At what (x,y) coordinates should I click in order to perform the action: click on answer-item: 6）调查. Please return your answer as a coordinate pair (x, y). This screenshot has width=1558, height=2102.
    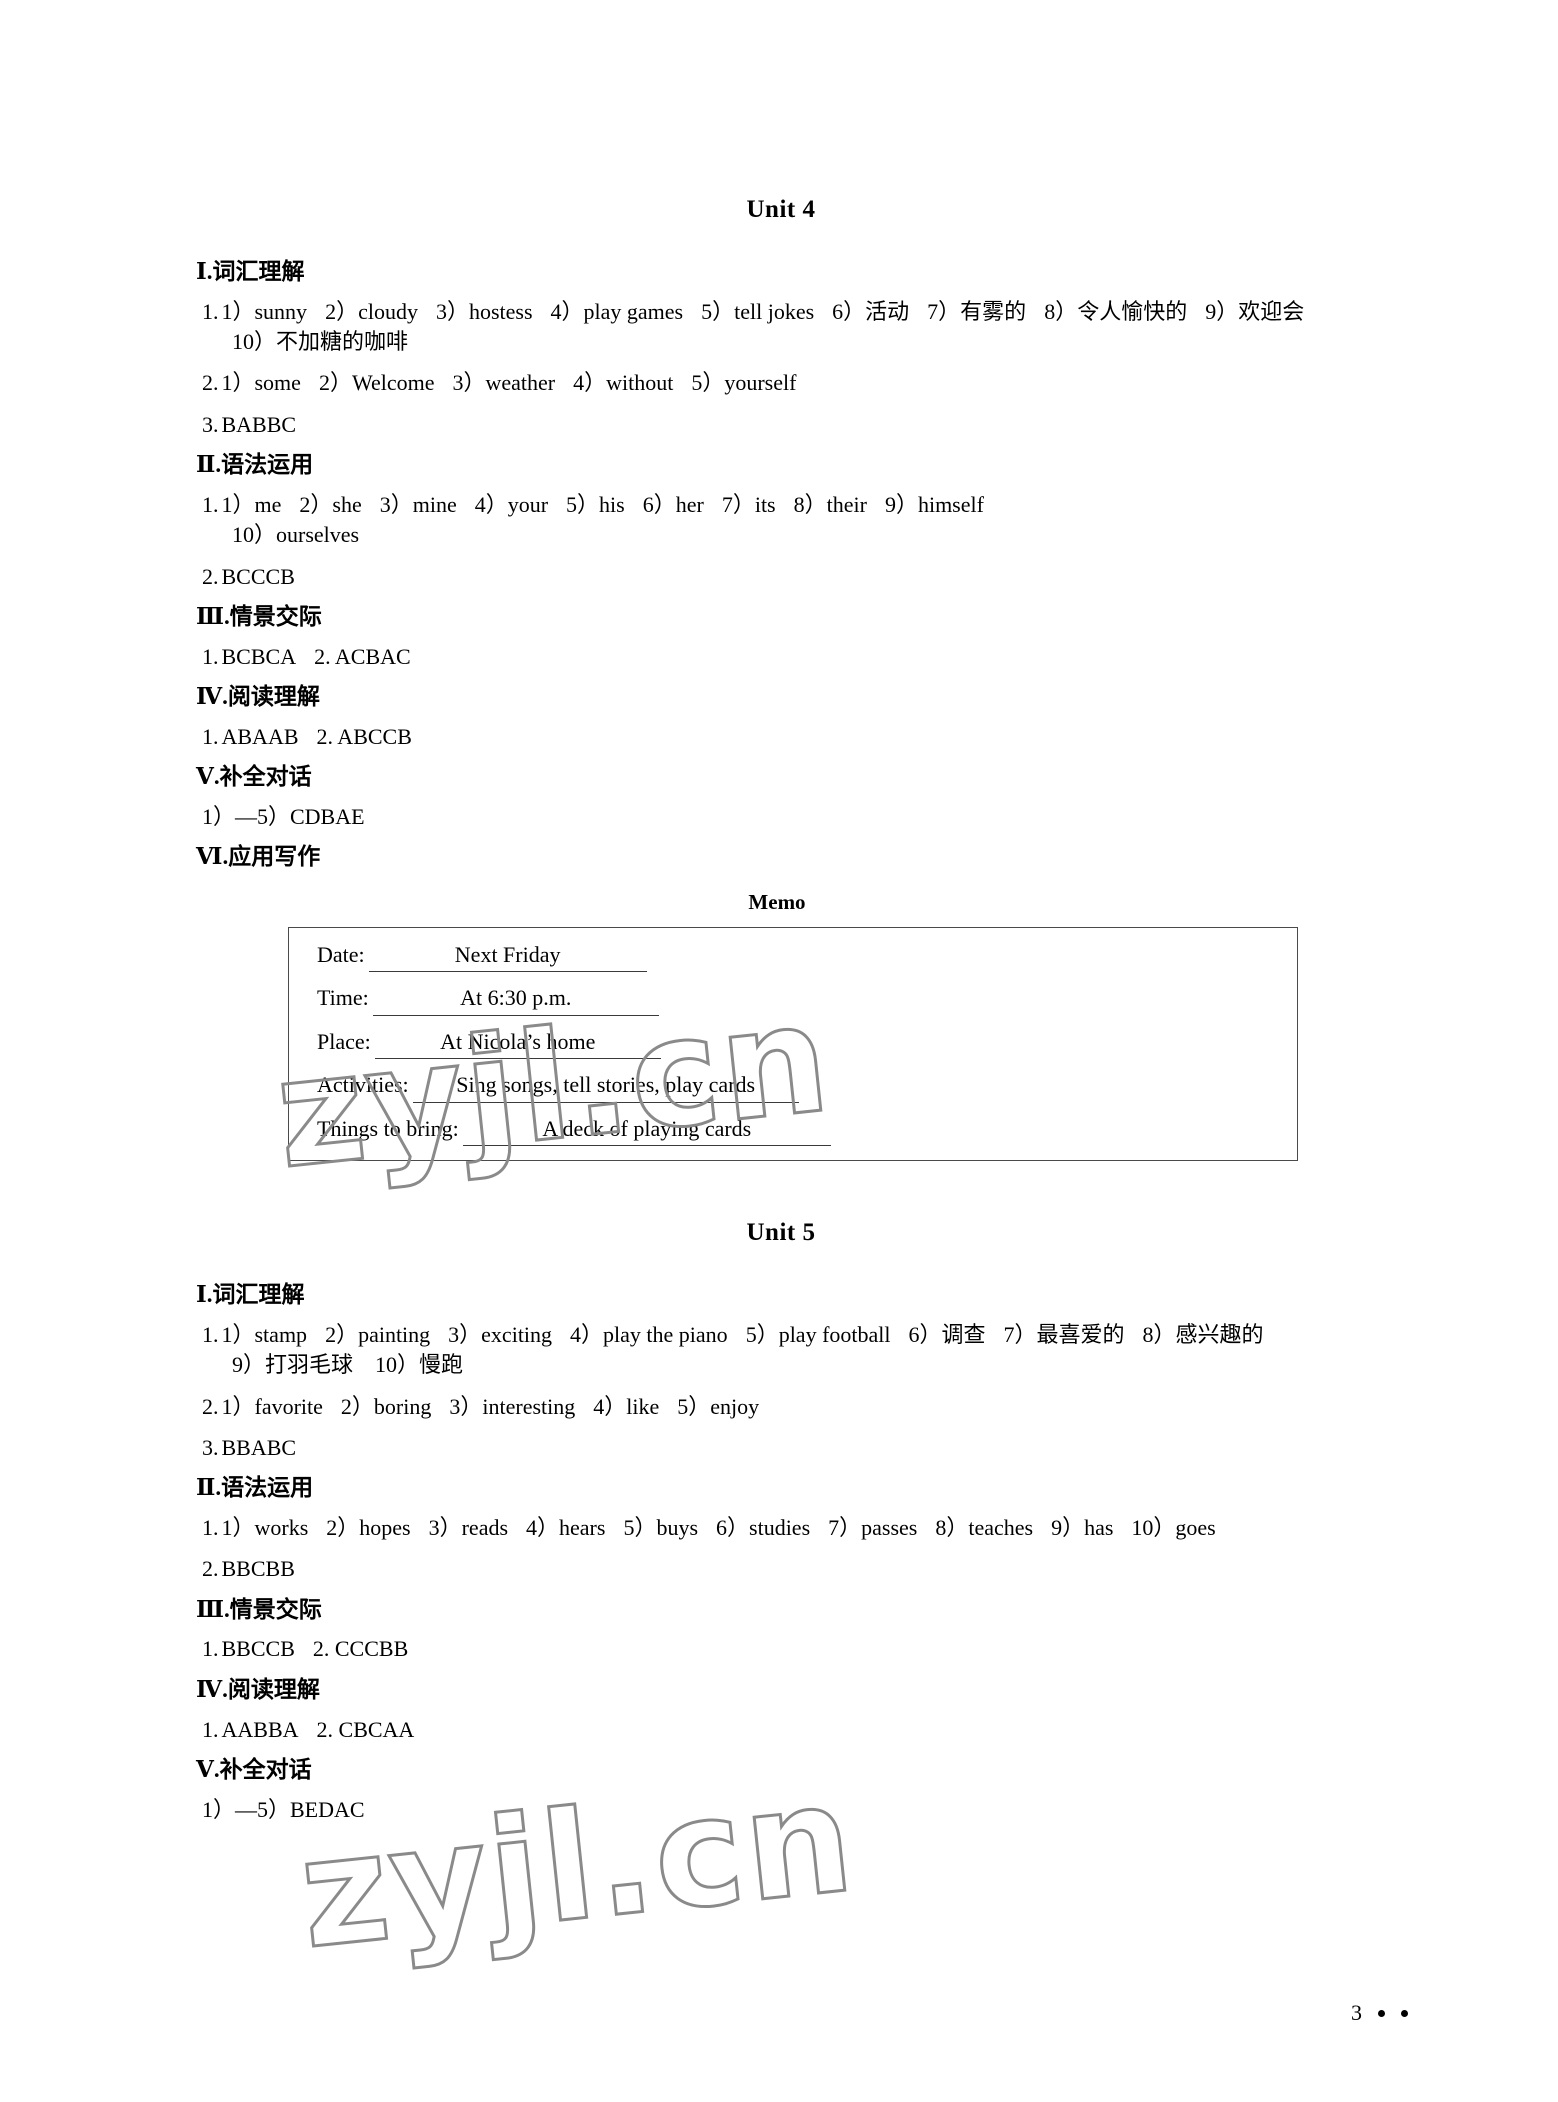
    Looking at the image, I should click on (947, 1334).